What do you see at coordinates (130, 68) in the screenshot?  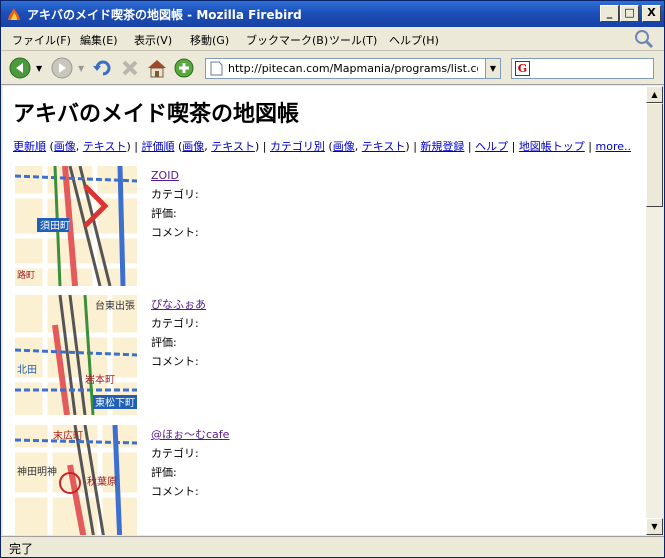 I see `stop-icon` at bounding box center [130, 68].